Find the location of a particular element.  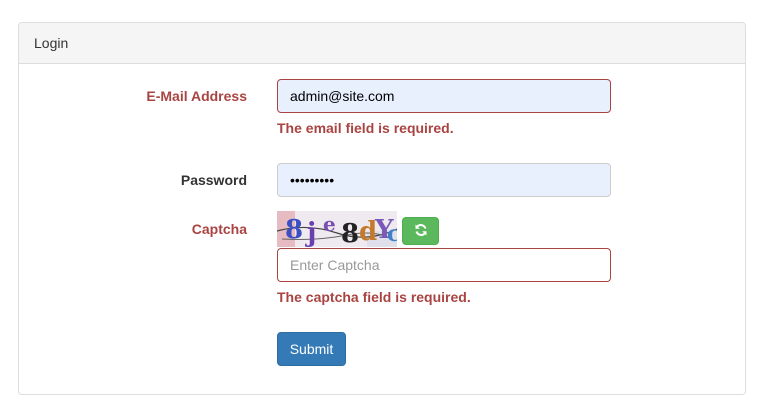

captcha-error: The captcha field is required. is located at coordinates (374, 297).